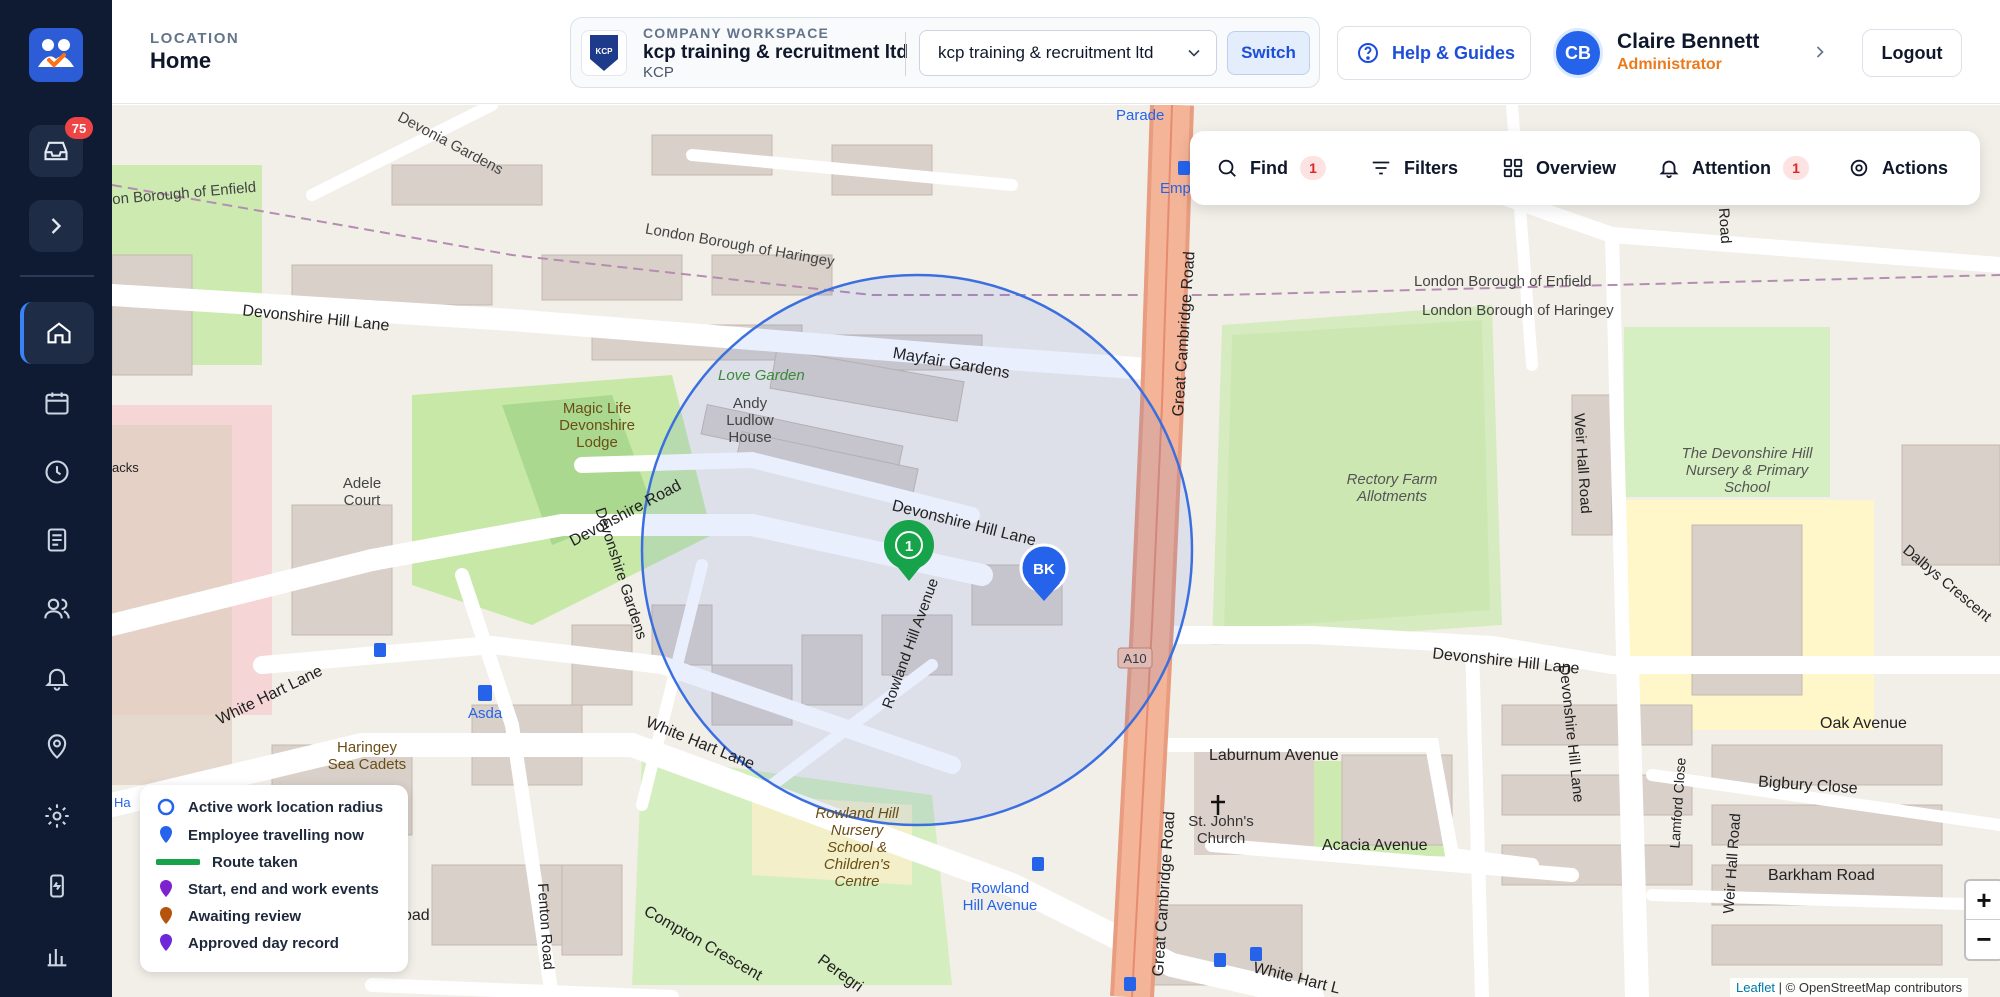  Describe the element at coordinates (283, 889) in the screenshot. I see `legend-label: Start, end and work events` at that location.